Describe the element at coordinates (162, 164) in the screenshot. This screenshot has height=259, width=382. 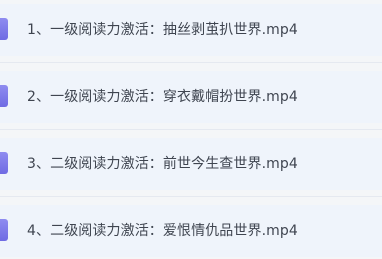
I see `file-name: 3、二级阅读力激活：前世今生查世界.mp4` at that location.